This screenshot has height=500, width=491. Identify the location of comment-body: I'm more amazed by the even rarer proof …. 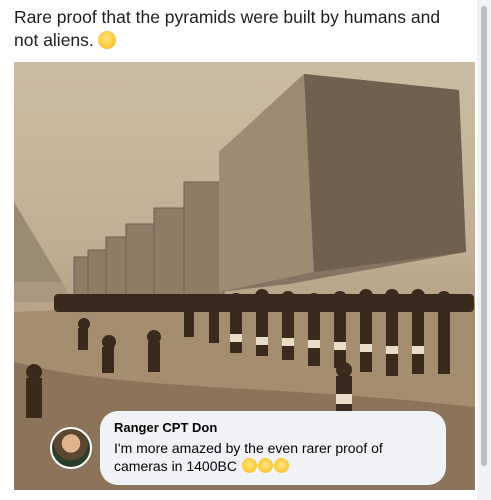
(273, 457).